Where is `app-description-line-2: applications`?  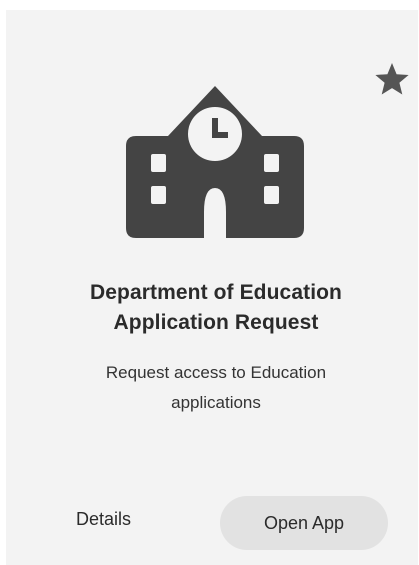
app-description-line-2: applications is located at coordinates (216, 402).